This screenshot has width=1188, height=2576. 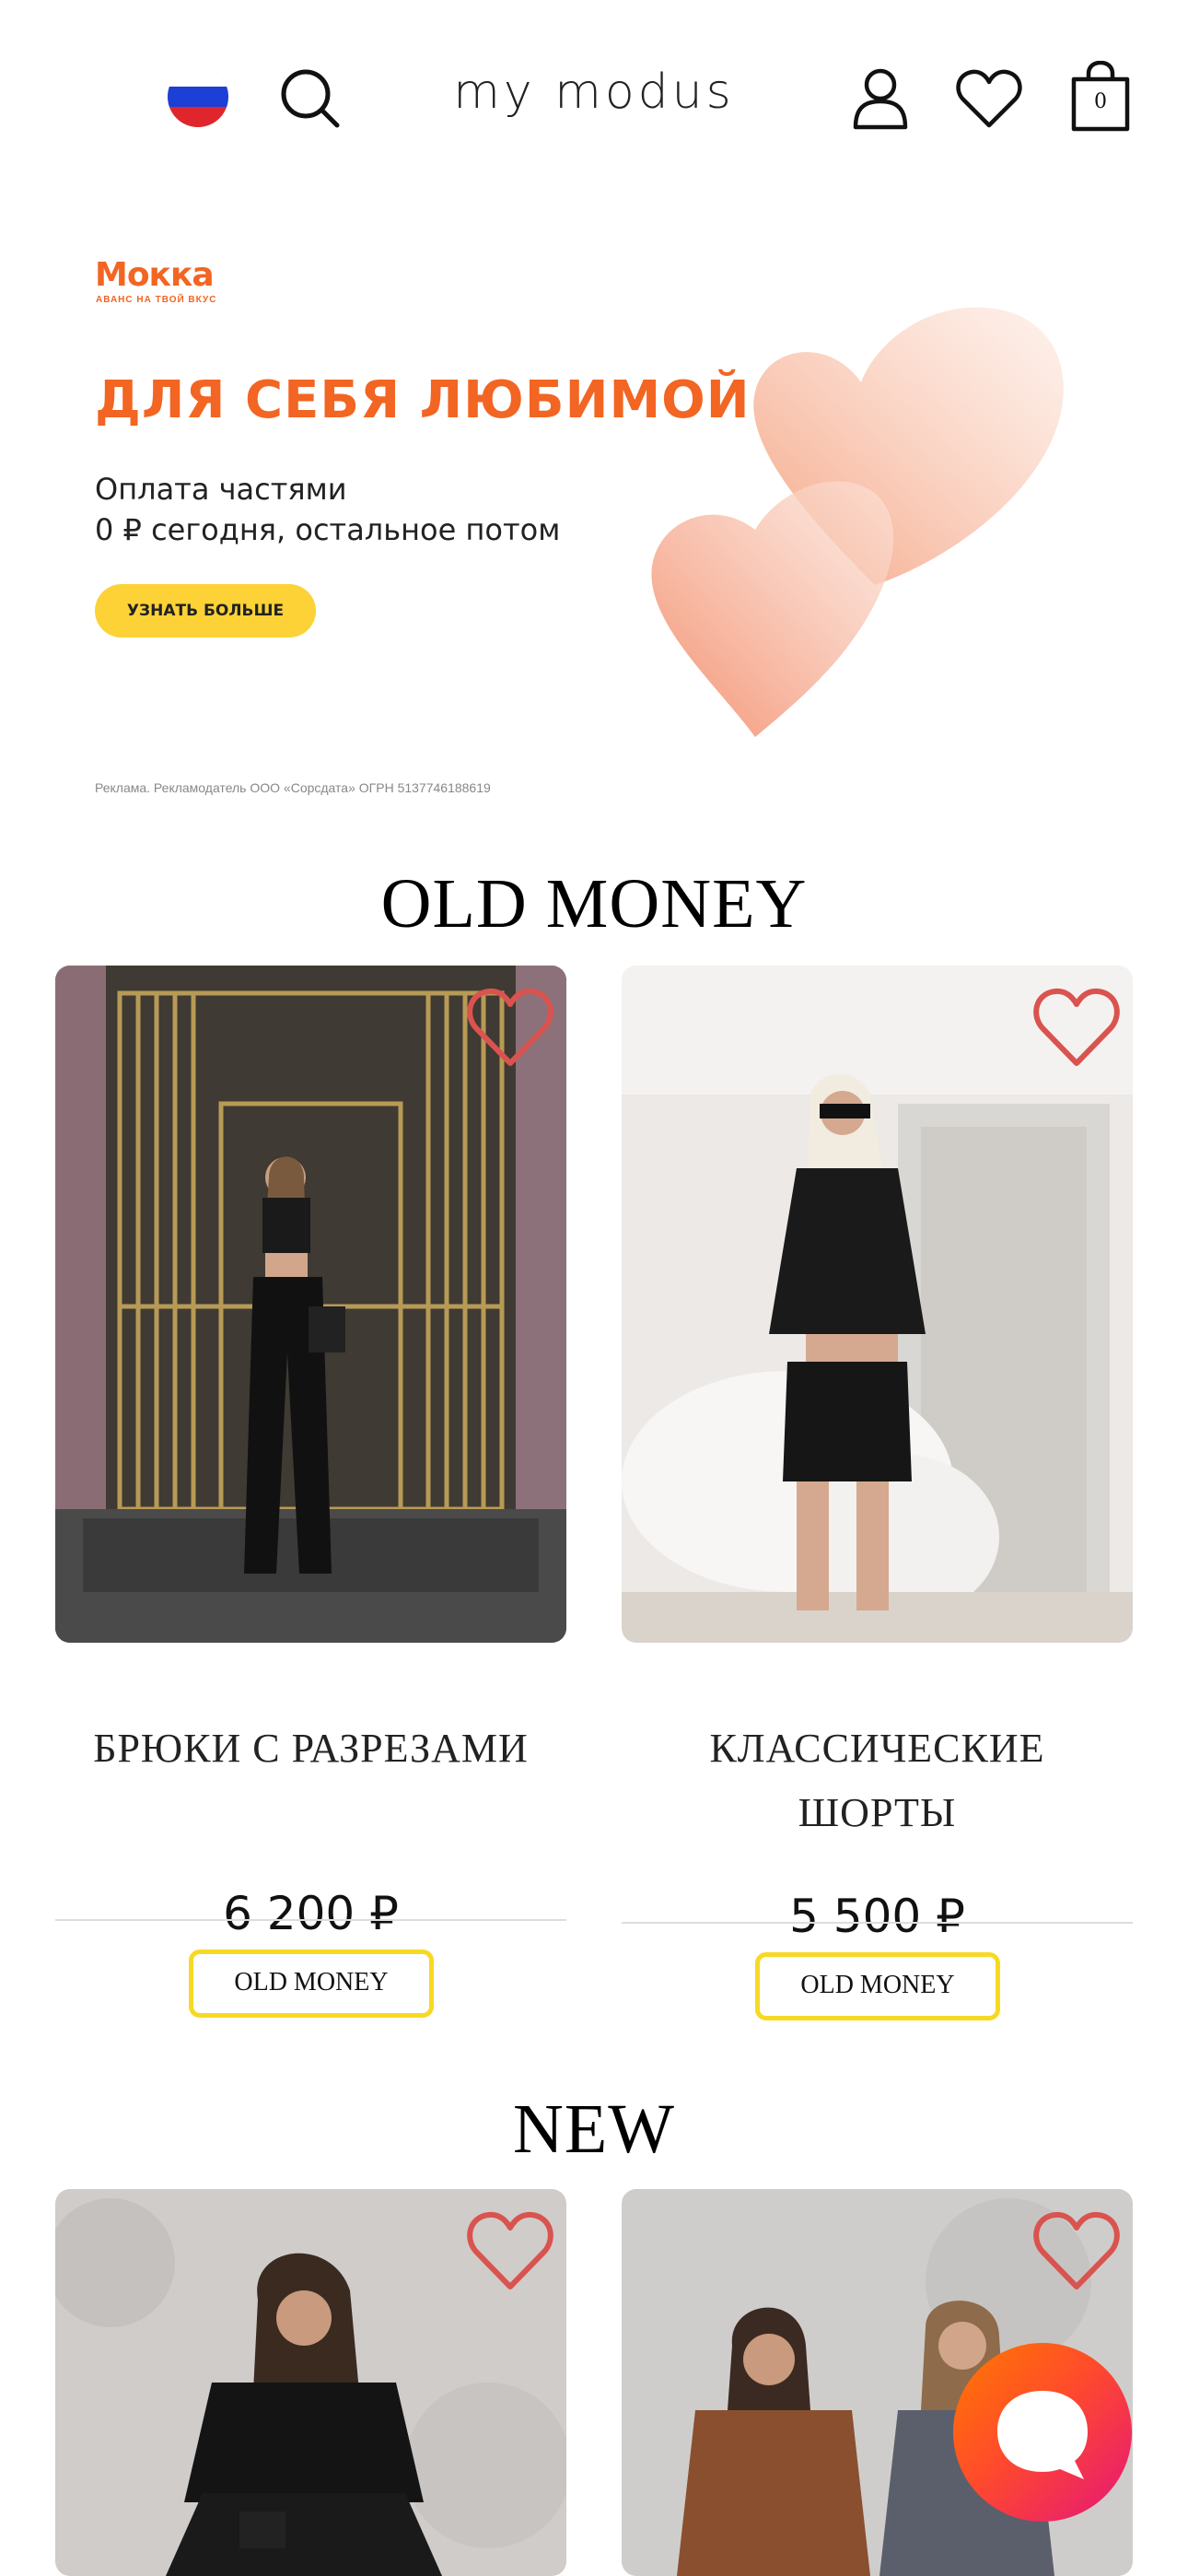 What do you see at coordinates (205, 611) in the screenshot?
I see `learn-more-button: УЗНАТЬ БОЛЬШЕ` at bounding box center [205, 611].